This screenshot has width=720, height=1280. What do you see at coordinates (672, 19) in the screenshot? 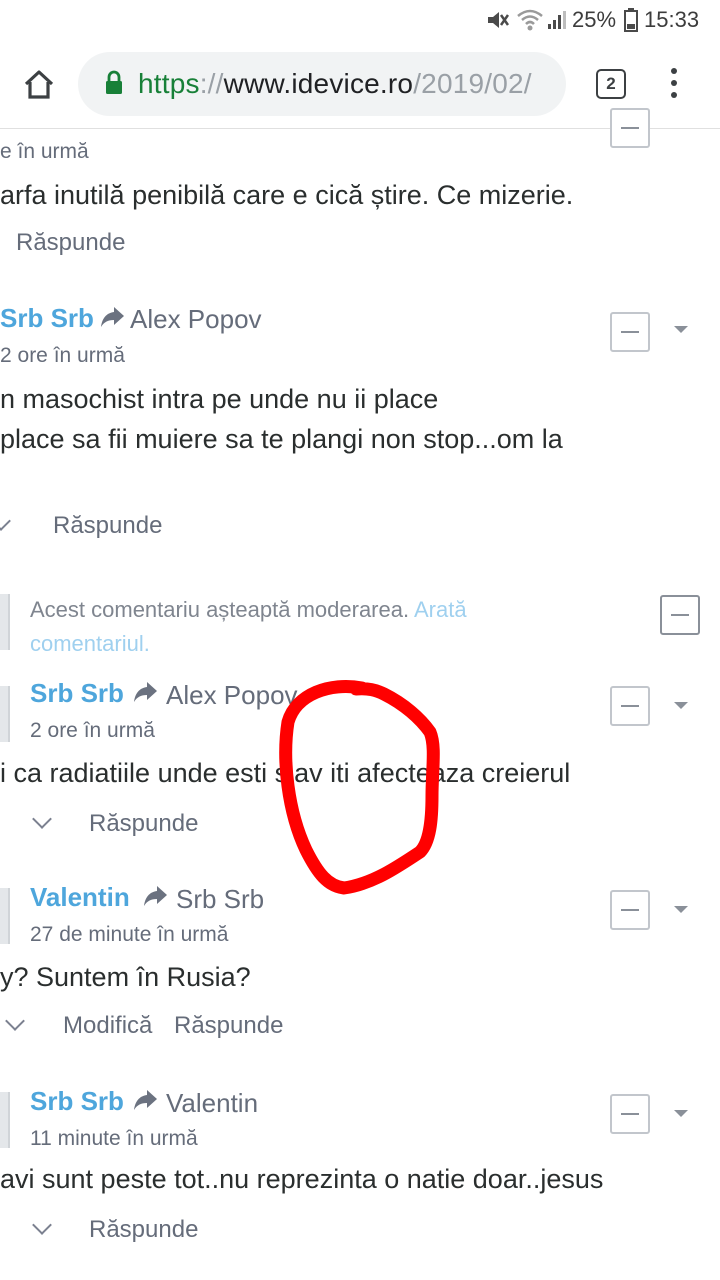
I see `clock: 15:33` at bounding box center [672, 19].